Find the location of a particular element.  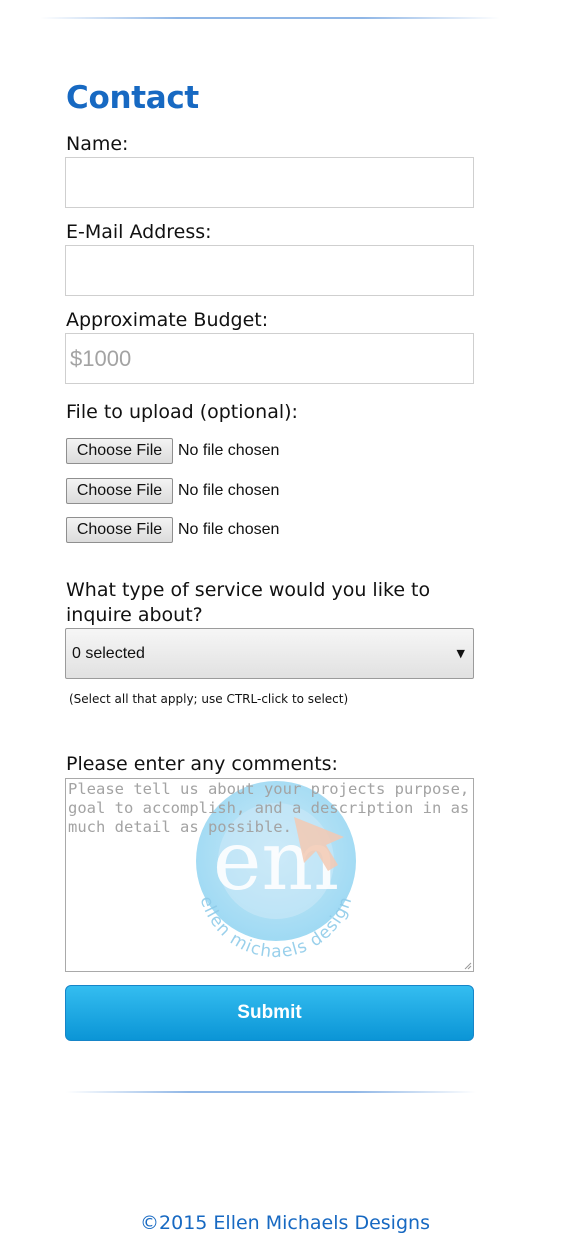

top-divider is located at coordinates (270, 18).